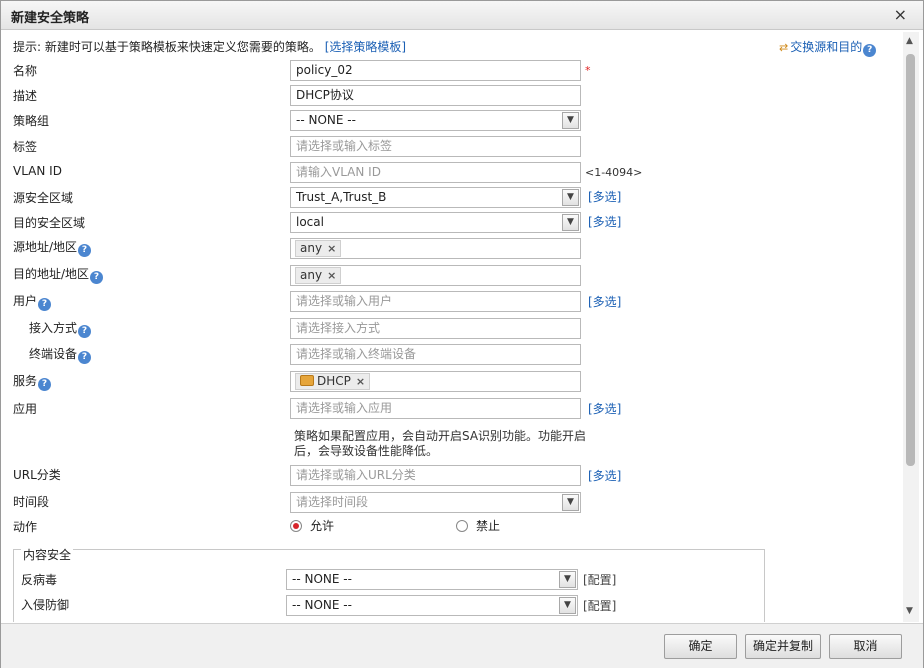 The image size is (924, 668). I want to click on src-addr-input: any ×, so click(435, 248).